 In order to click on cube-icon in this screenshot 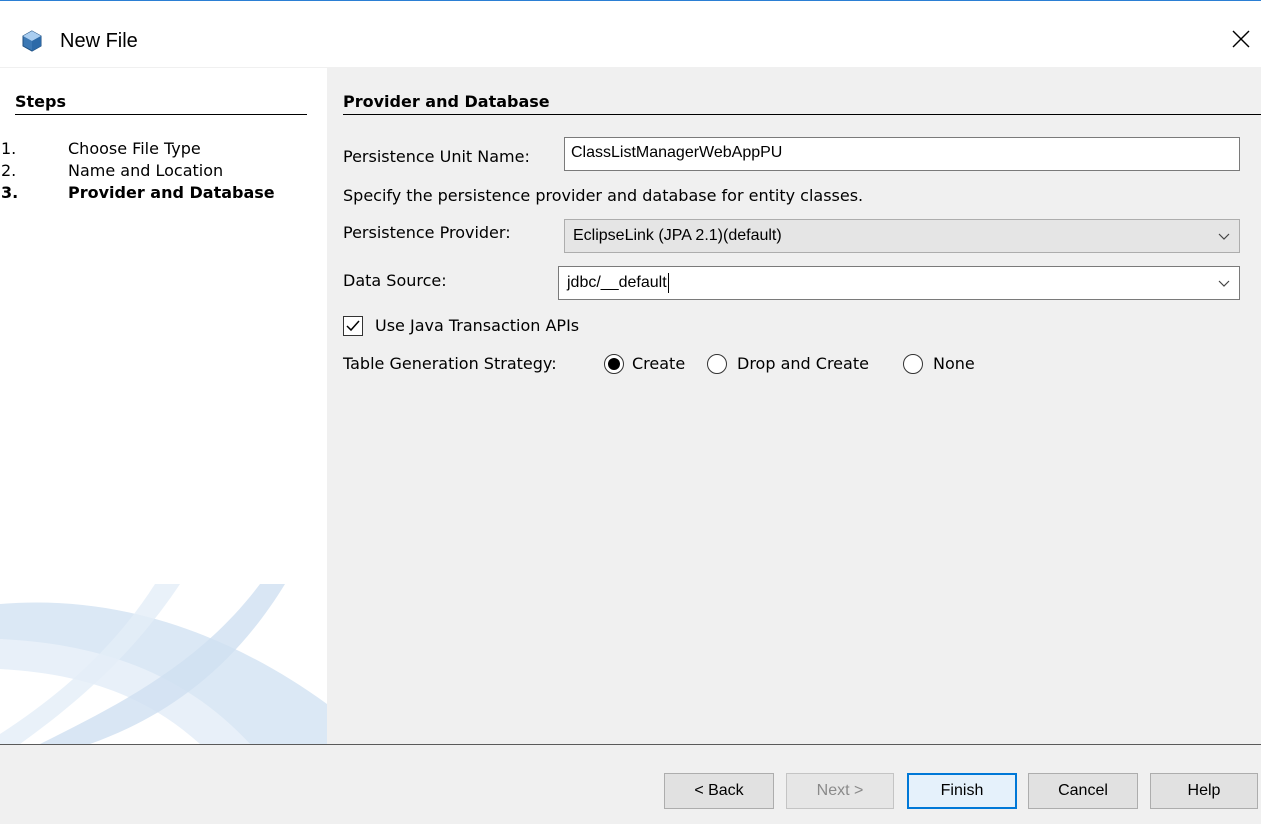, I will do `click(32, 41)`.